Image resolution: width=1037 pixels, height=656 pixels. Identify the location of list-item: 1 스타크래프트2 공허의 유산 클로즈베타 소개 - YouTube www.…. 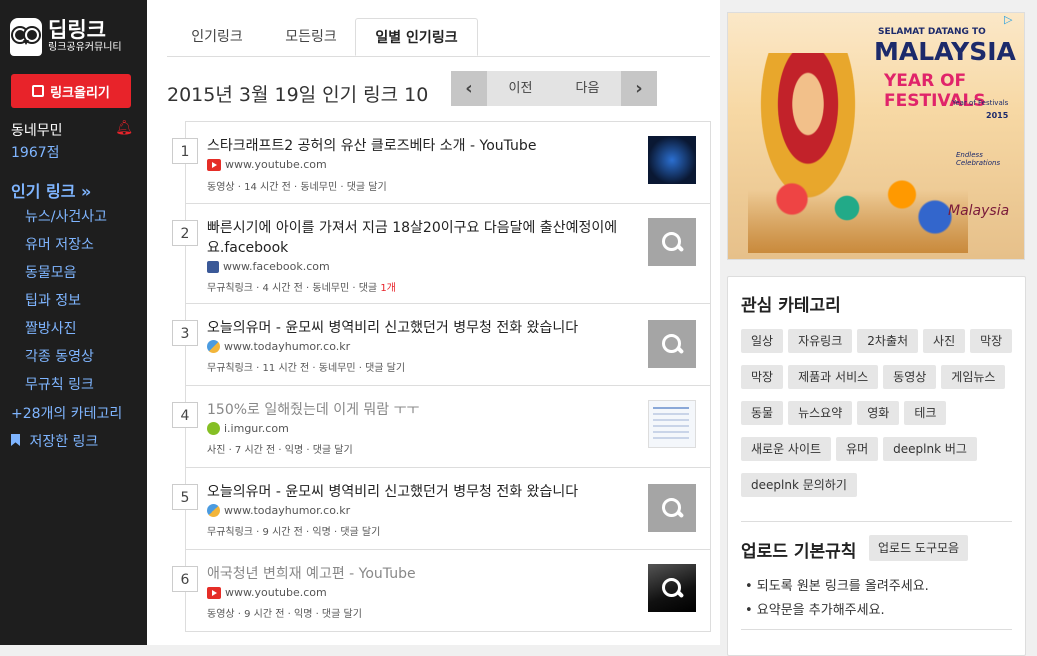
(441, 163).